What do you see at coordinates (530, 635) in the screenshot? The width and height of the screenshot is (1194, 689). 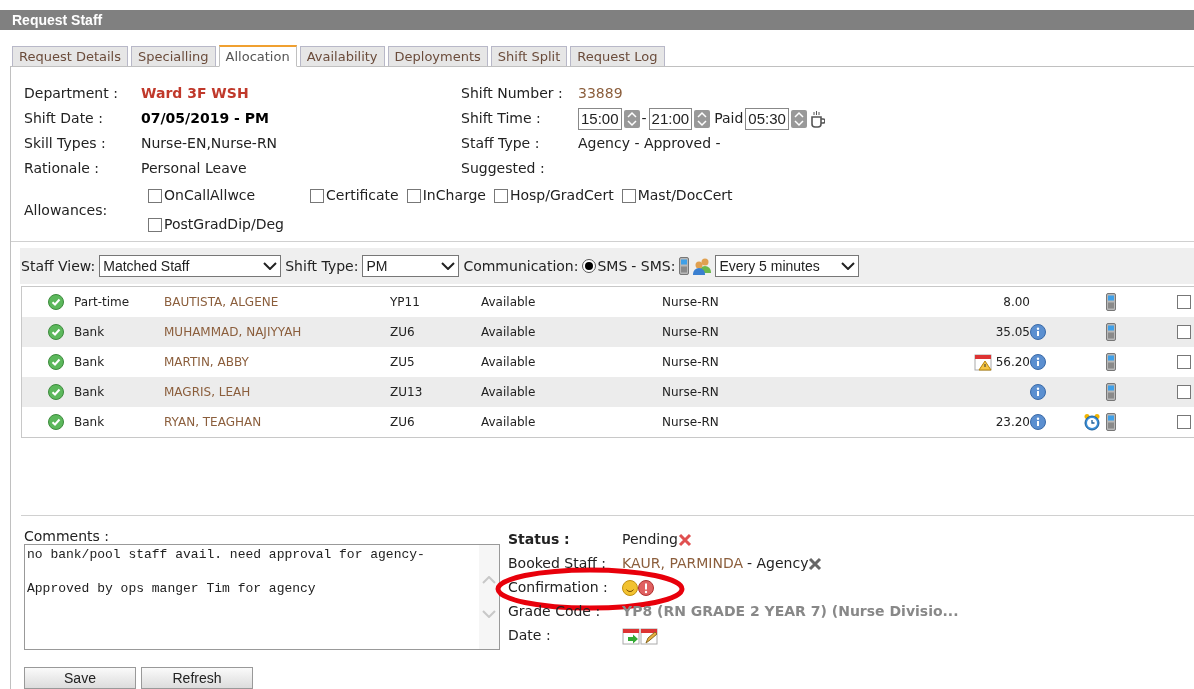 I see `field-label: Date :` at bounding box center [530, 635].